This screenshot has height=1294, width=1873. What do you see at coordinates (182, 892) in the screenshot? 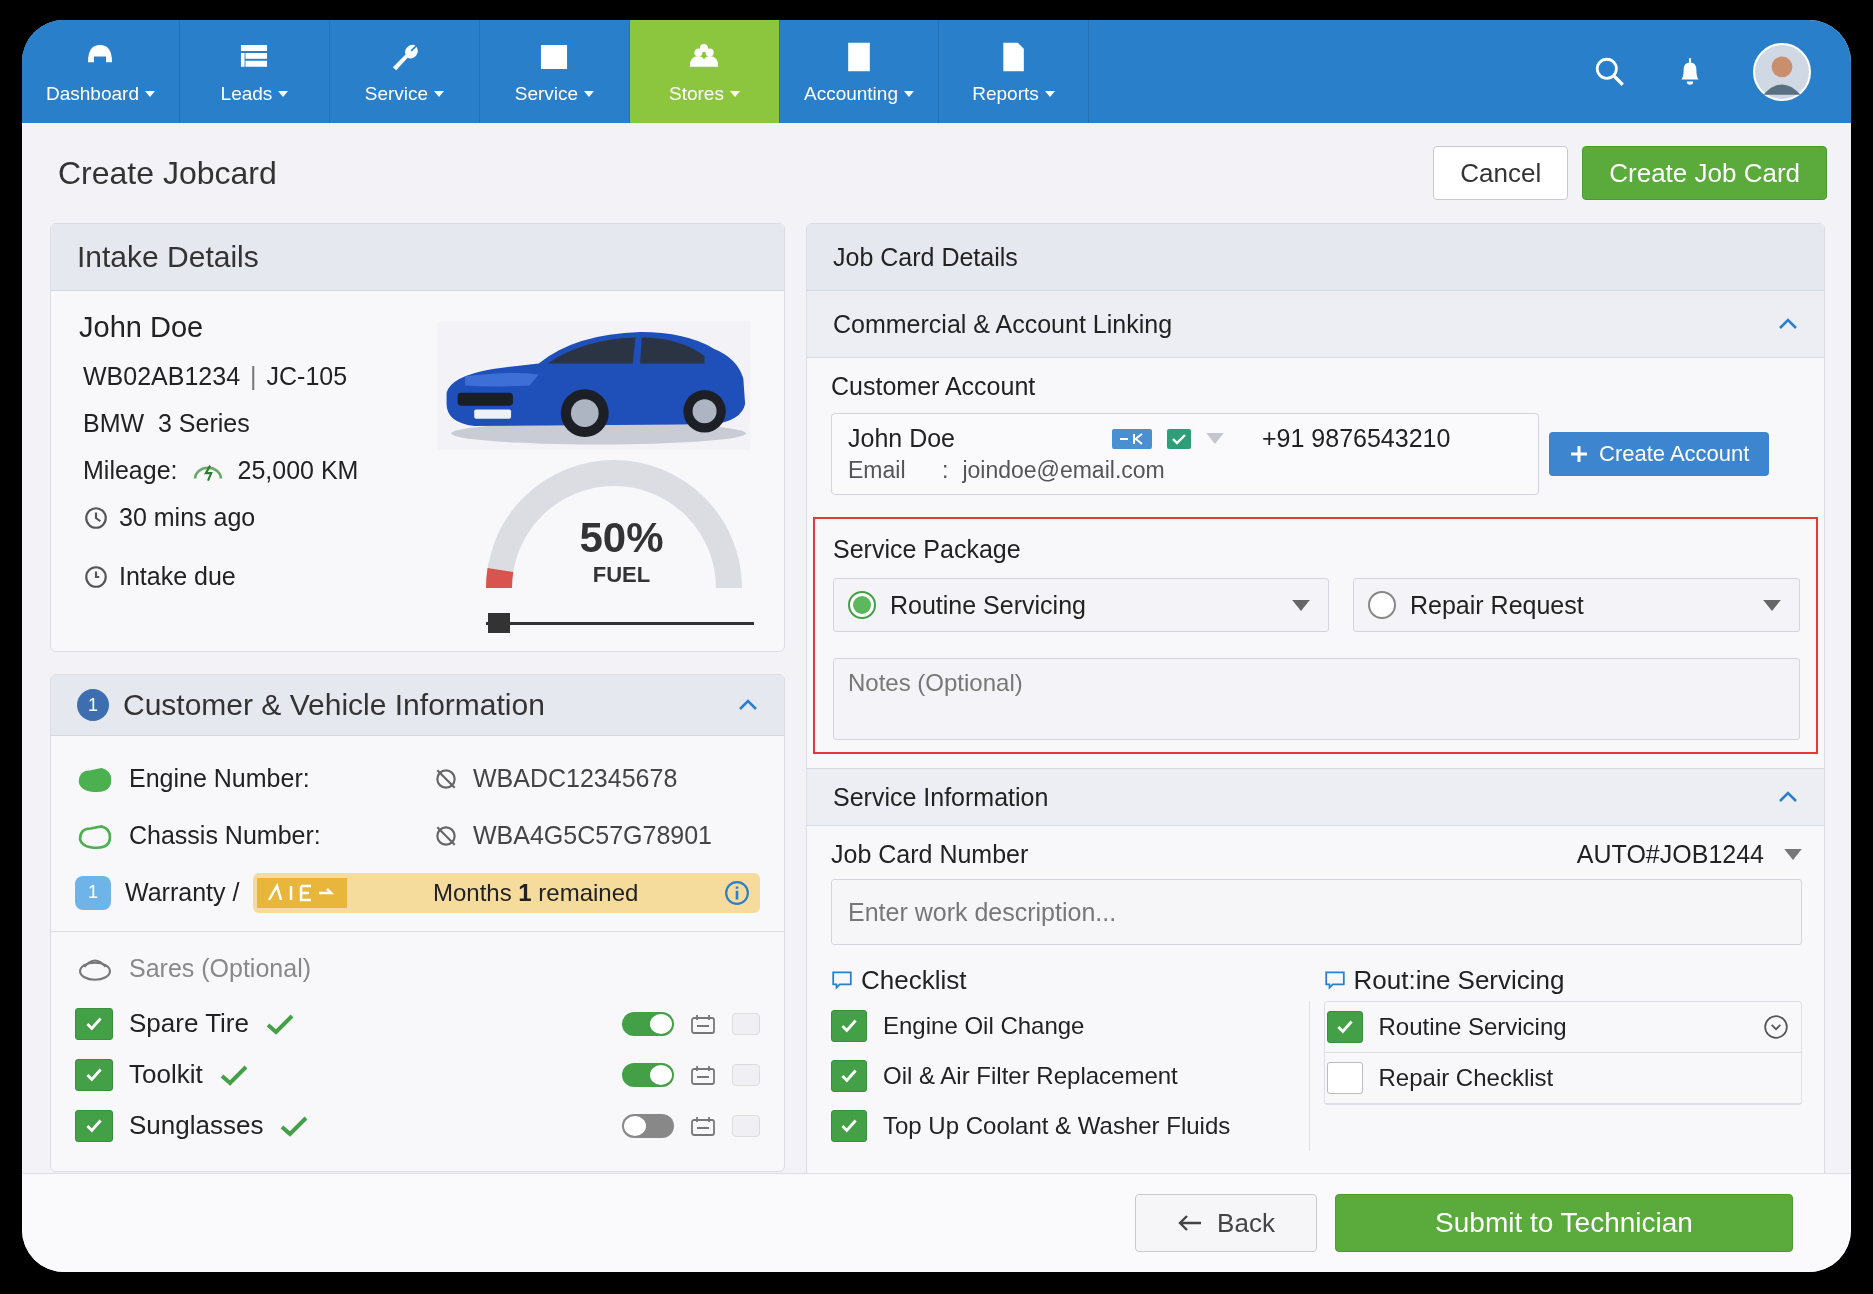
I see `field-label: Warranty /` at bounding box center [182, 892].